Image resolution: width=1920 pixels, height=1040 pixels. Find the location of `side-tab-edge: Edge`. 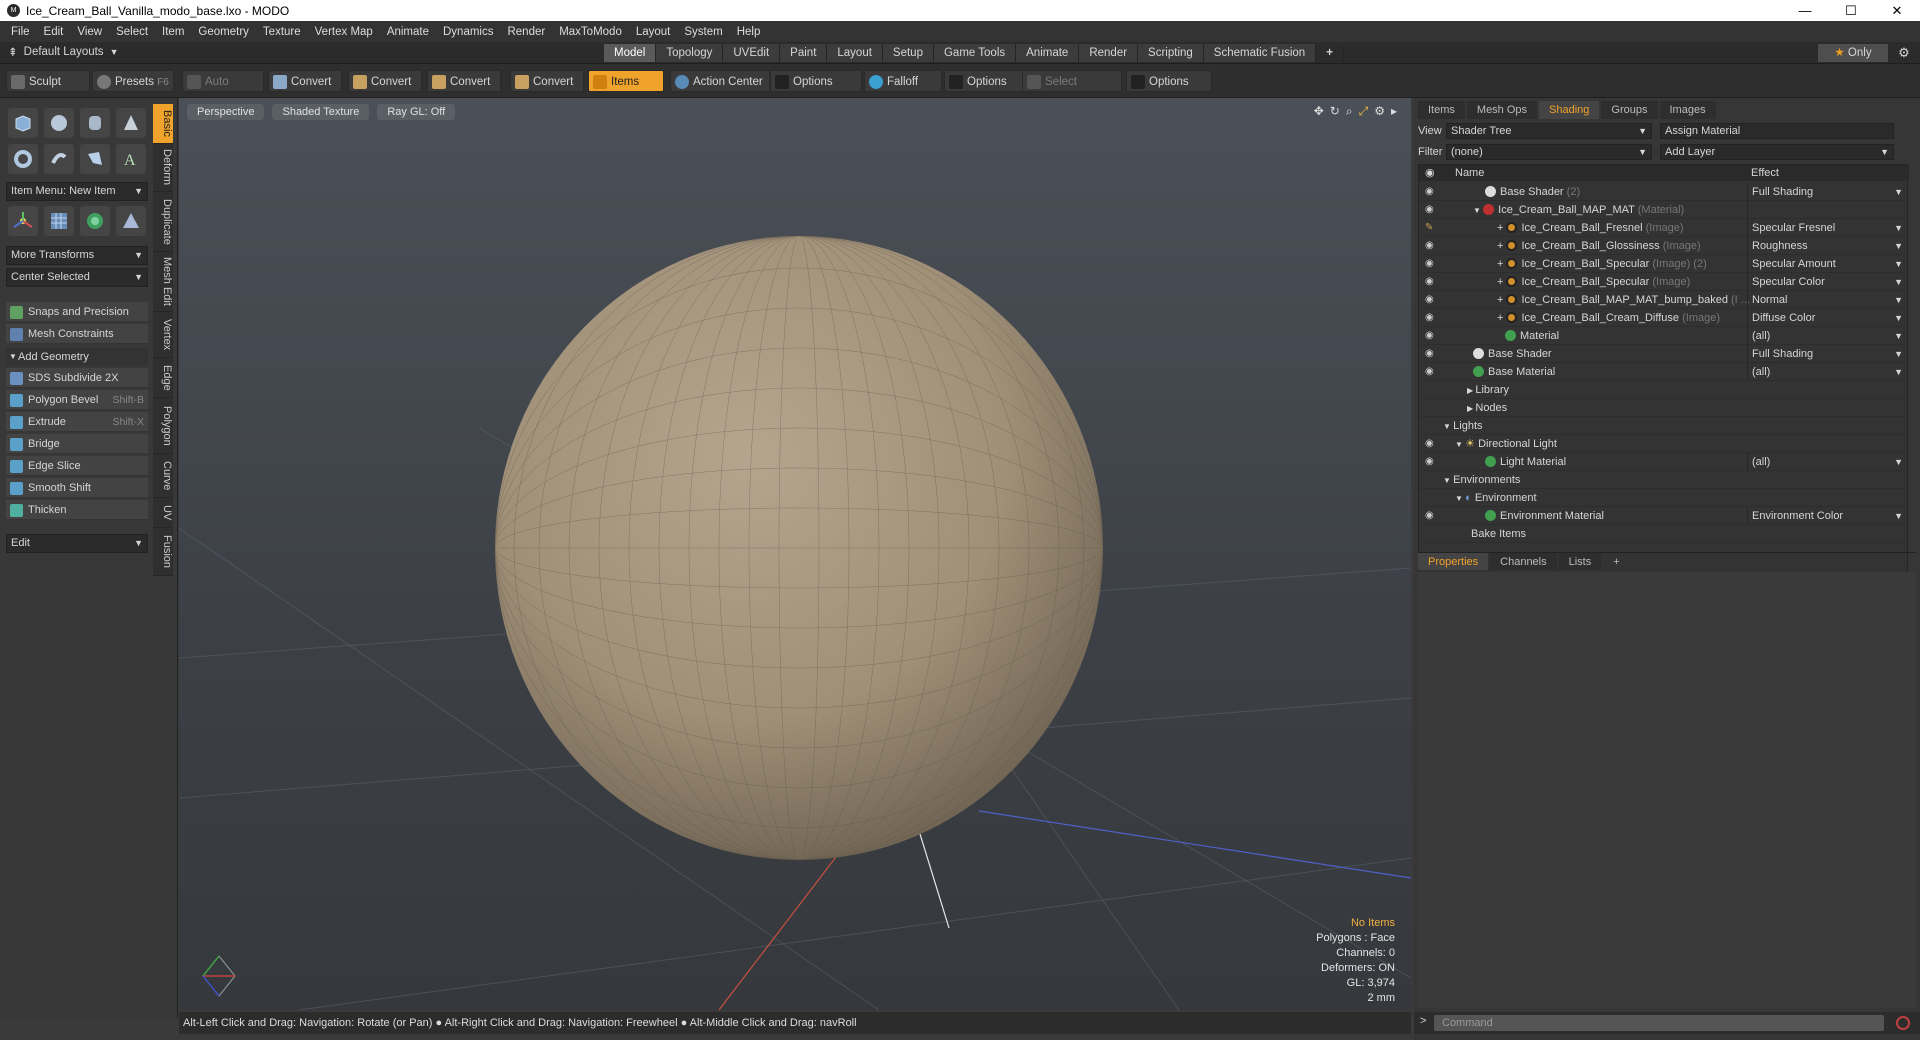

side-tab-edge: Edge is located at coordinates (163, 378).